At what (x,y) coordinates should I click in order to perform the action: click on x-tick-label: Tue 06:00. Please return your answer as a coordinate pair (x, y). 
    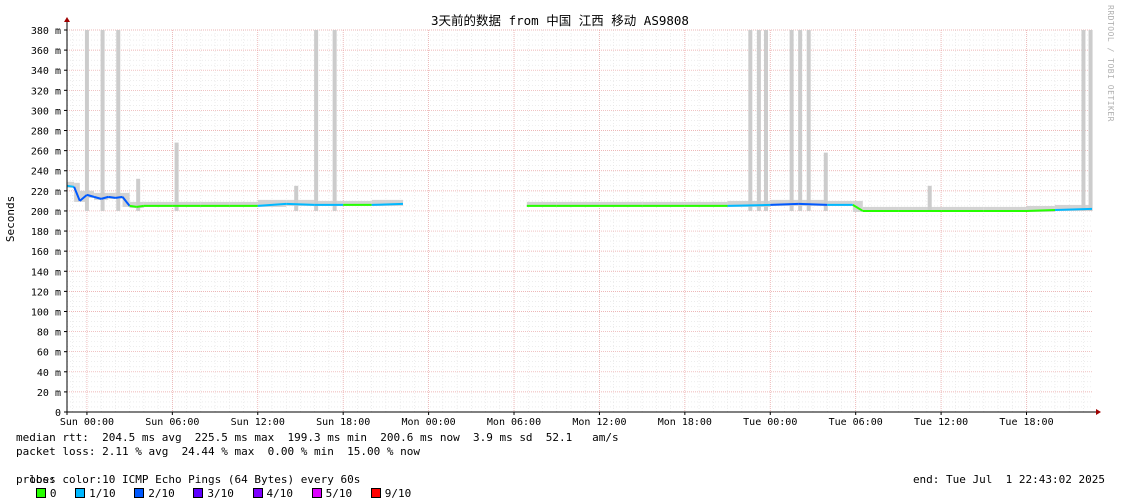
    Looking at the image, I should click on (856, 422).